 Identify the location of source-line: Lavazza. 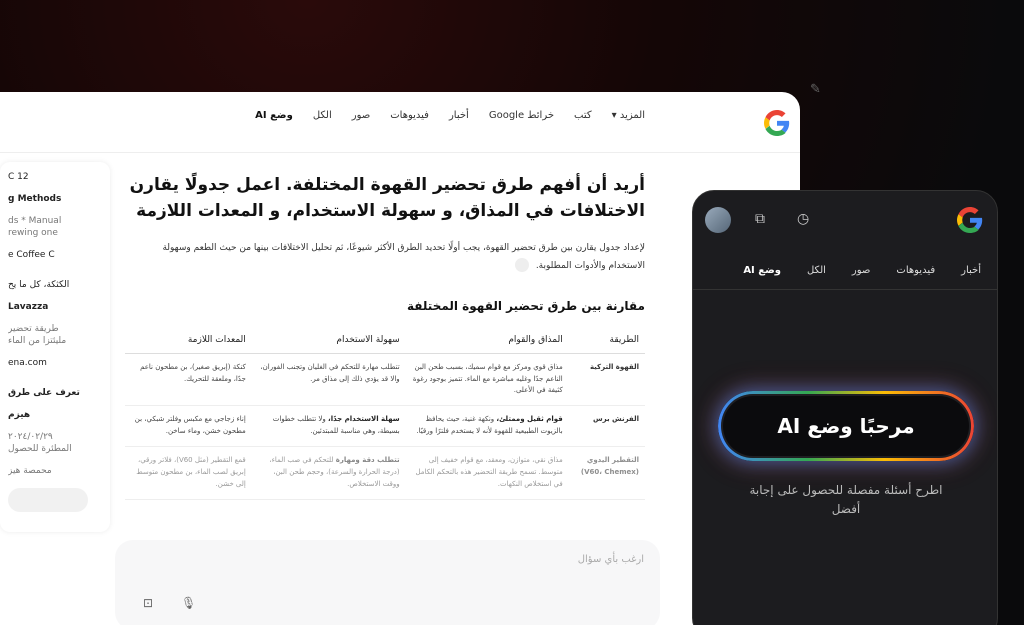
(55, 307).